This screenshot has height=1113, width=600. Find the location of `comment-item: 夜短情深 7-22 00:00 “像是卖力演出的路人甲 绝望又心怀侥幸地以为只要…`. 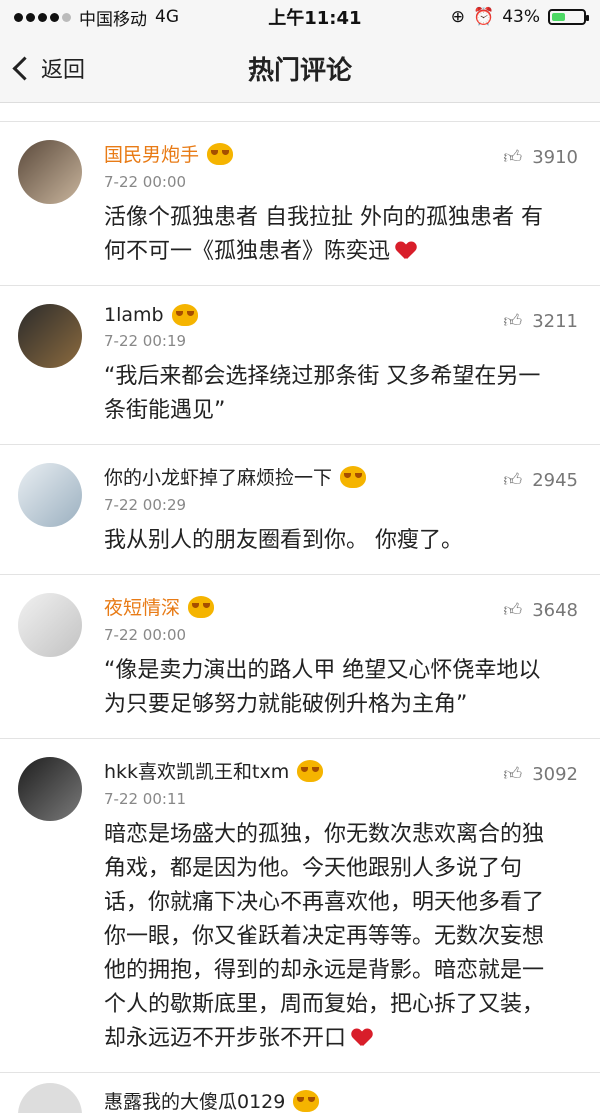

comment-item: 夜短情深 7-22 00:00 “像是卖力演出的路人甲 绝望又心怀侥幸地以为只要… is located at coordinates (300, 657).